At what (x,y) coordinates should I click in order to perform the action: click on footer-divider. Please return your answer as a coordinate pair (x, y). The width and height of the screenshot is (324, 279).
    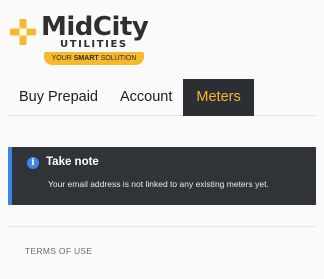
    Looking at the image, I should click on (162, 226).